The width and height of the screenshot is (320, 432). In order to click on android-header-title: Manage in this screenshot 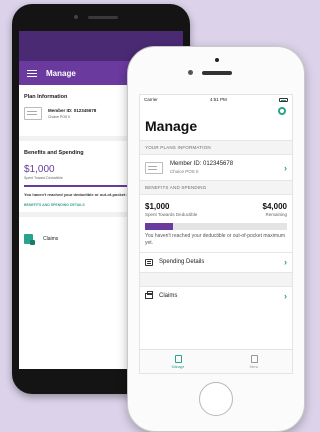, I will do `click(61, 73)`.